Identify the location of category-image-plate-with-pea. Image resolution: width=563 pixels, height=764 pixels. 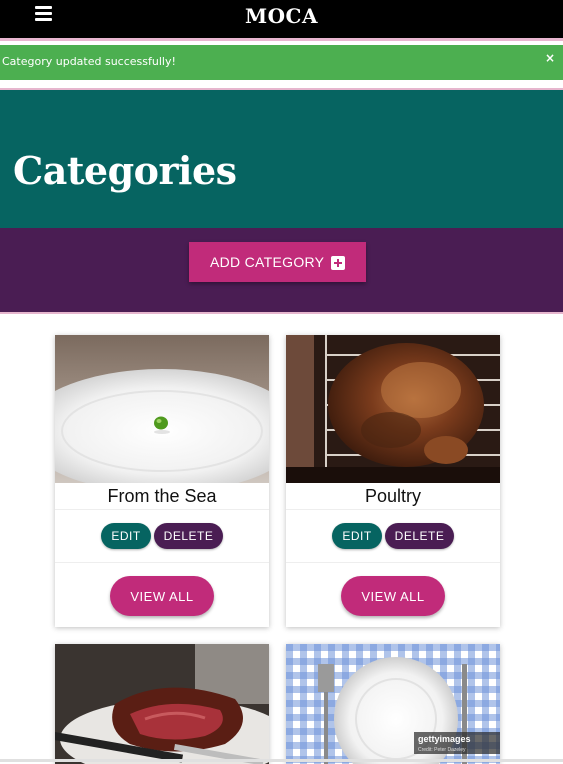
(162, 409).